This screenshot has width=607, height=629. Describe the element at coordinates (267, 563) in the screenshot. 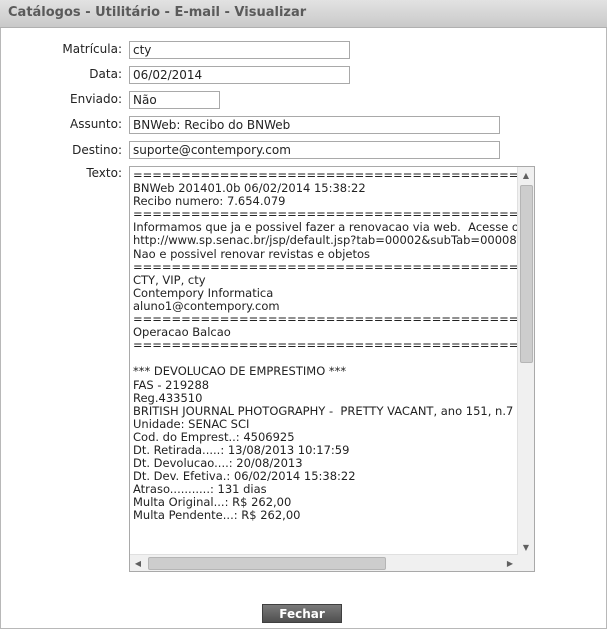

I see `horizontal-scroll-thumb` at that location.